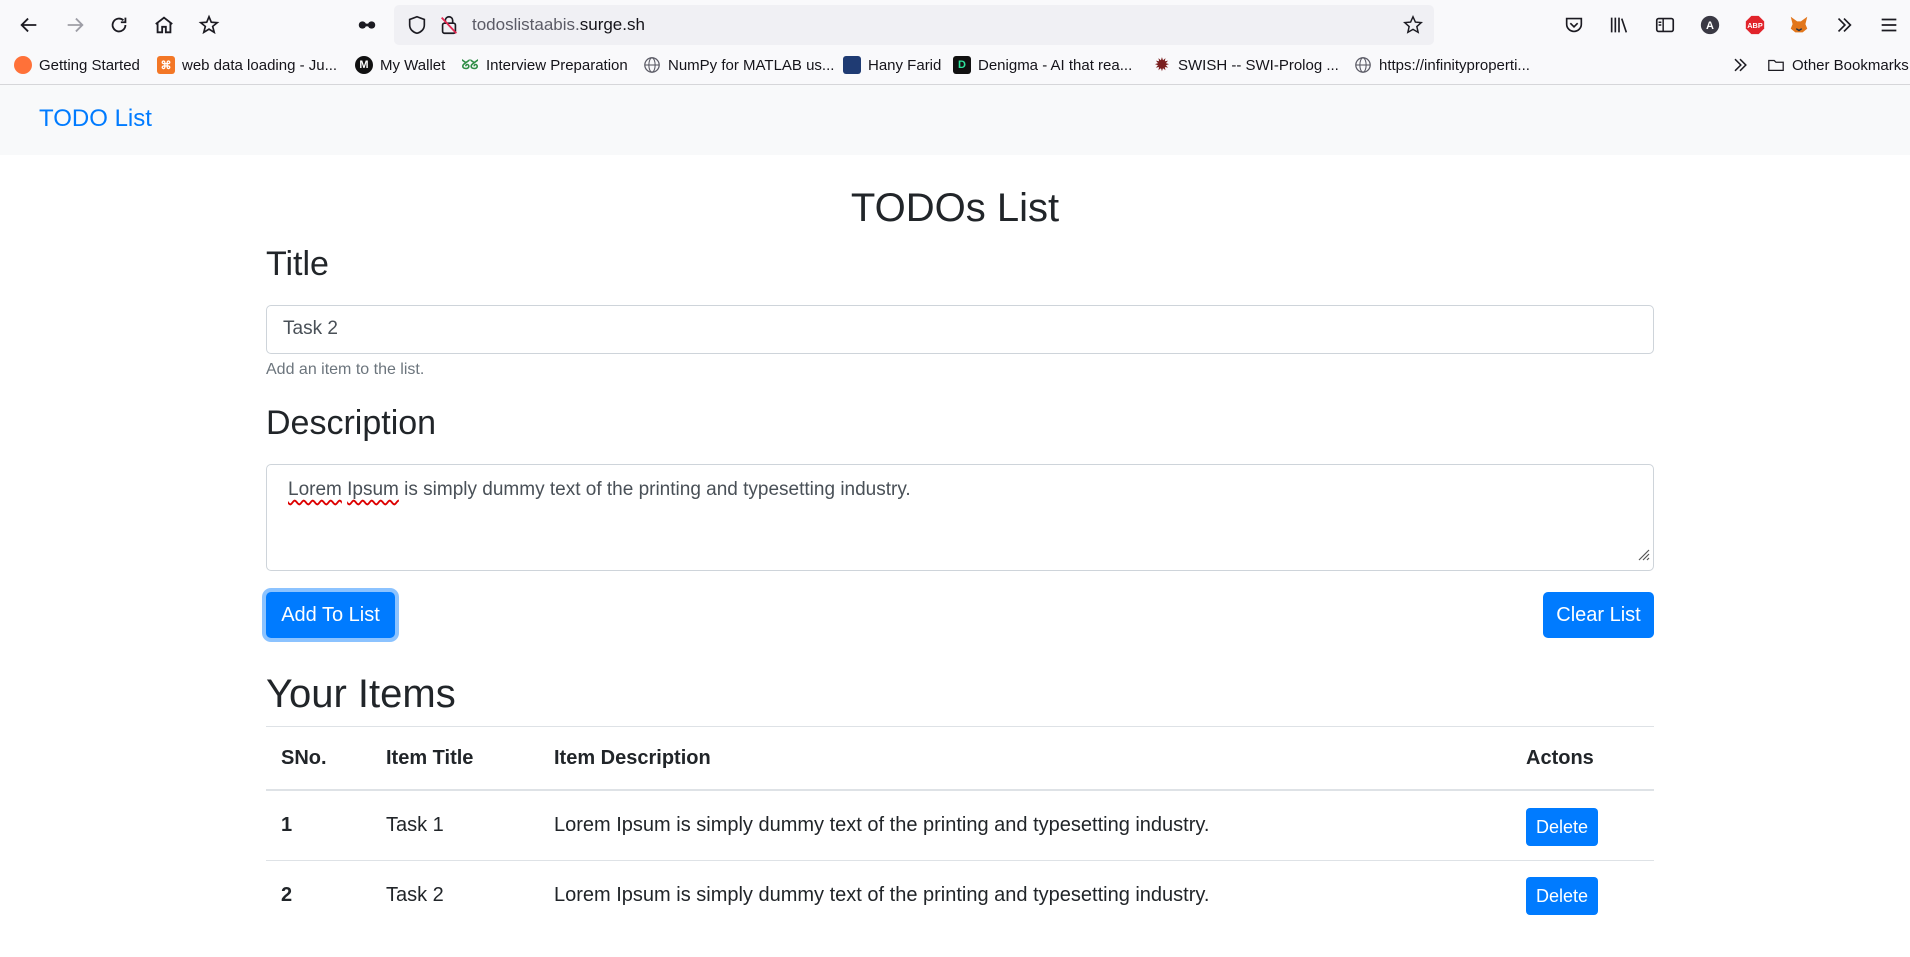 Image resolution: width=1910 pixels, height=957 pixels. I want to click on url-text: todoslistaabis.surge.sh, so click(558, 25).